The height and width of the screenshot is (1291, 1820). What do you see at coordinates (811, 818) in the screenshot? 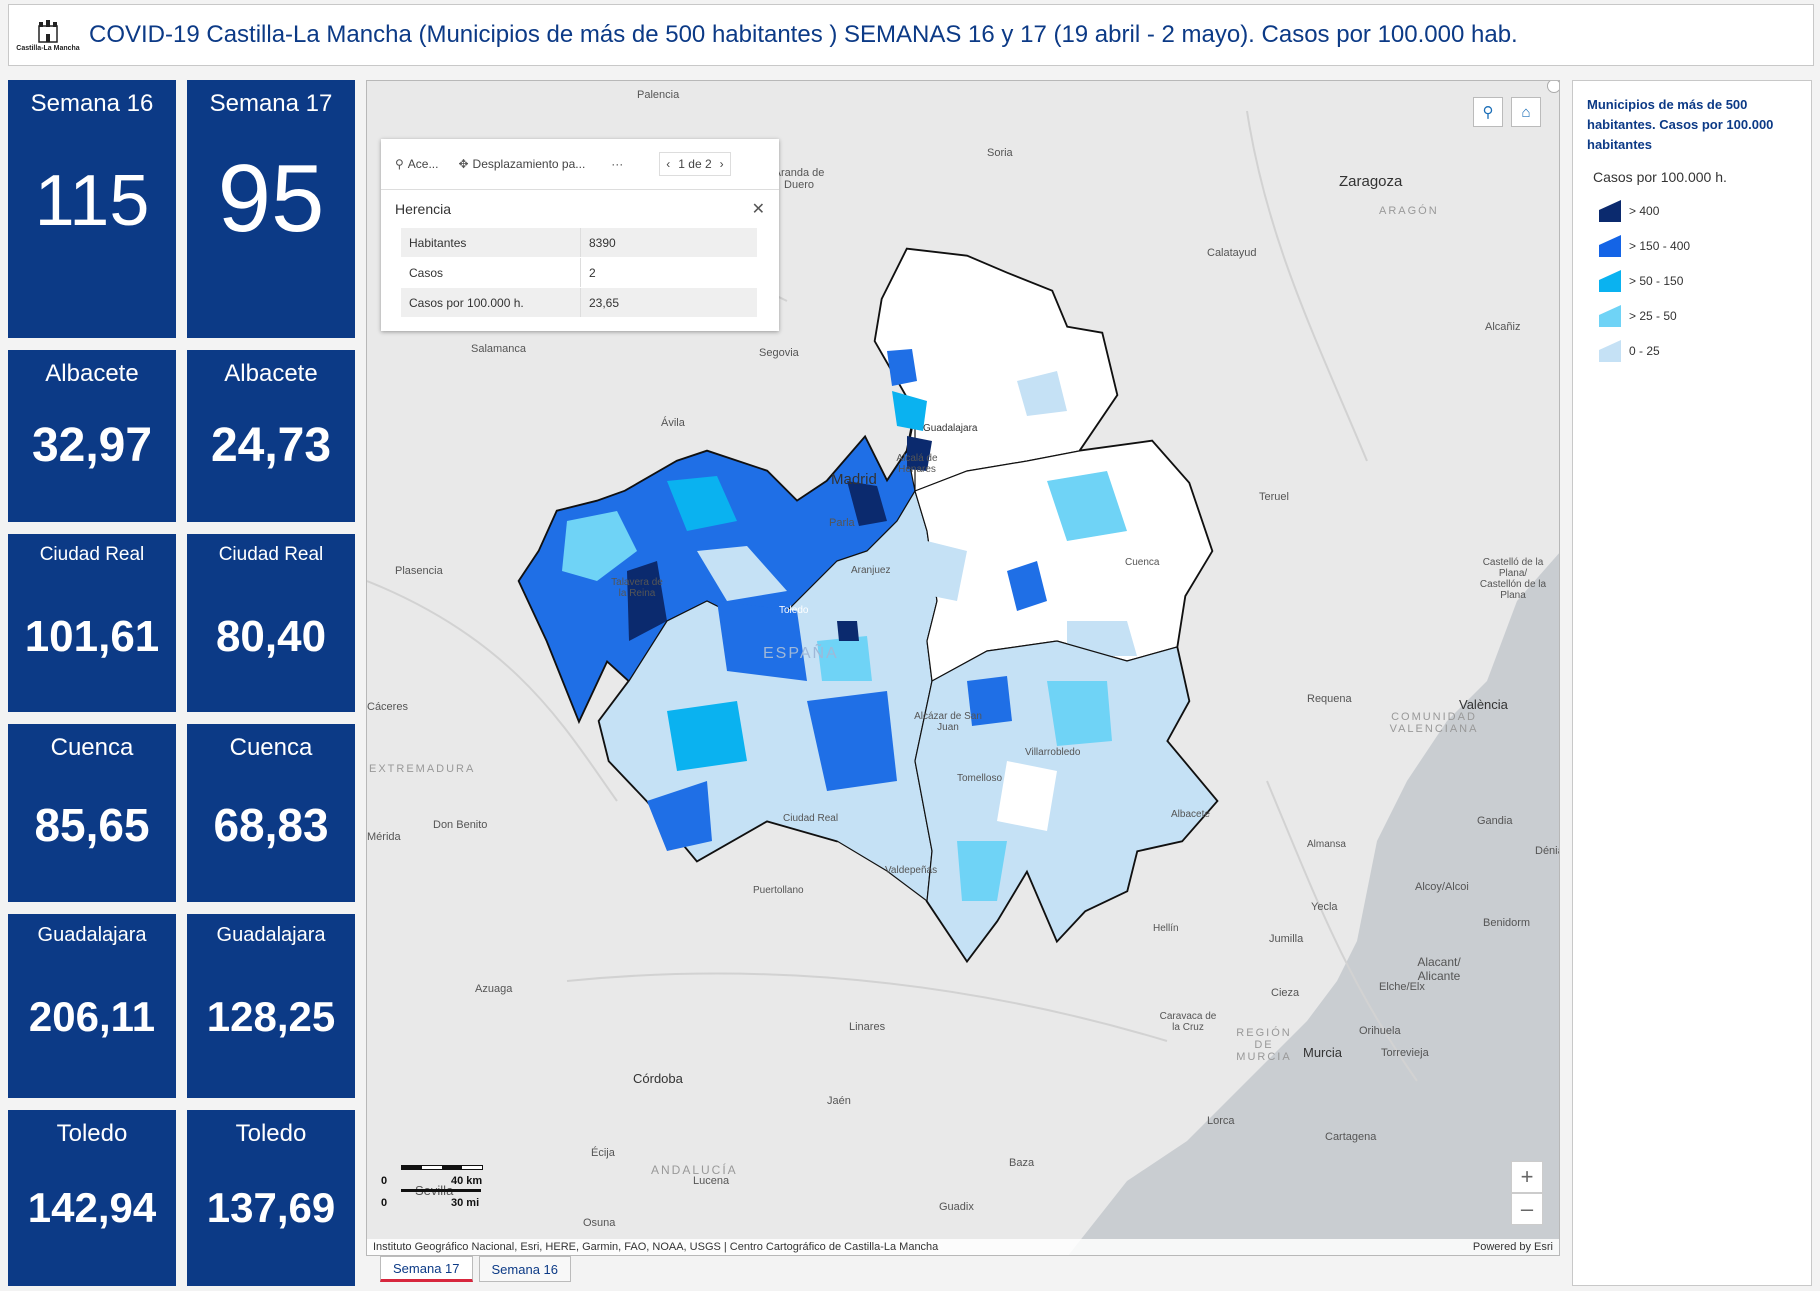
I see `place-label: Ciudad Real` at bounding box center [811, 818].